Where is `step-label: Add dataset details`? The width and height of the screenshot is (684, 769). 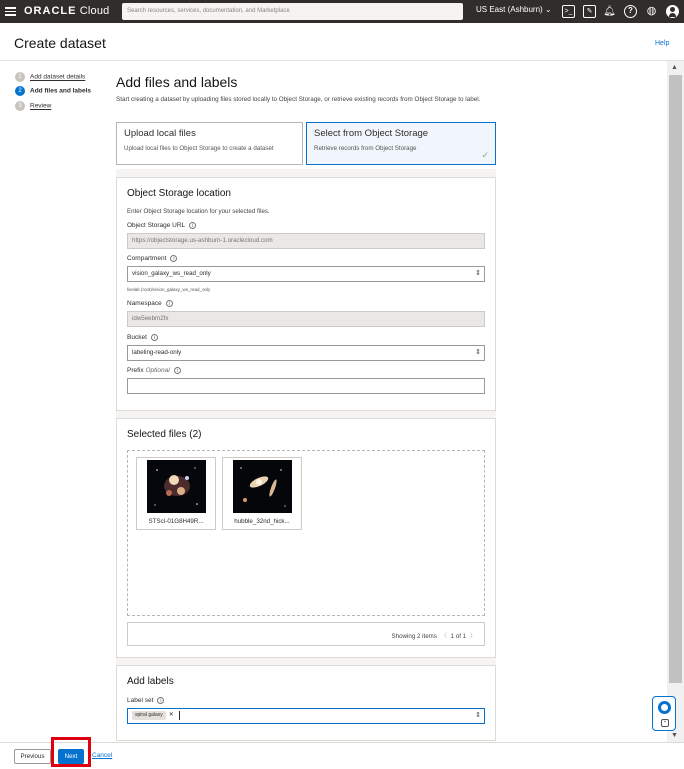
step-label: Add dataset details is located at coordinates (58, 77).